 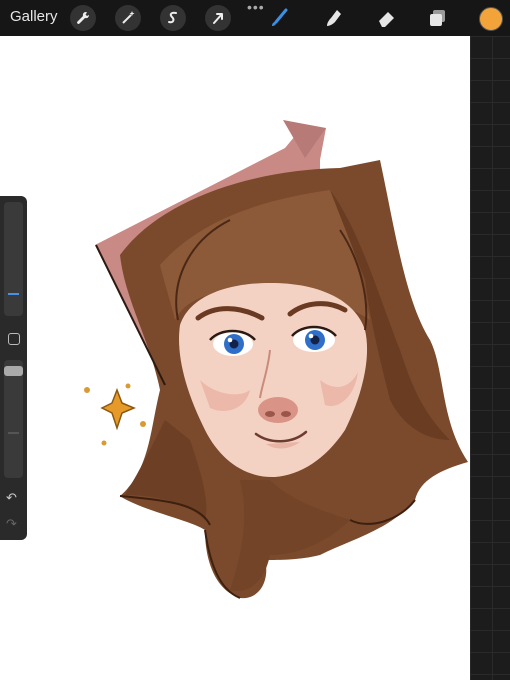 What do you see at coordinates (13, 259) in the screenshot?
I see `brush-size-slider` at bounding box center [13, 259].